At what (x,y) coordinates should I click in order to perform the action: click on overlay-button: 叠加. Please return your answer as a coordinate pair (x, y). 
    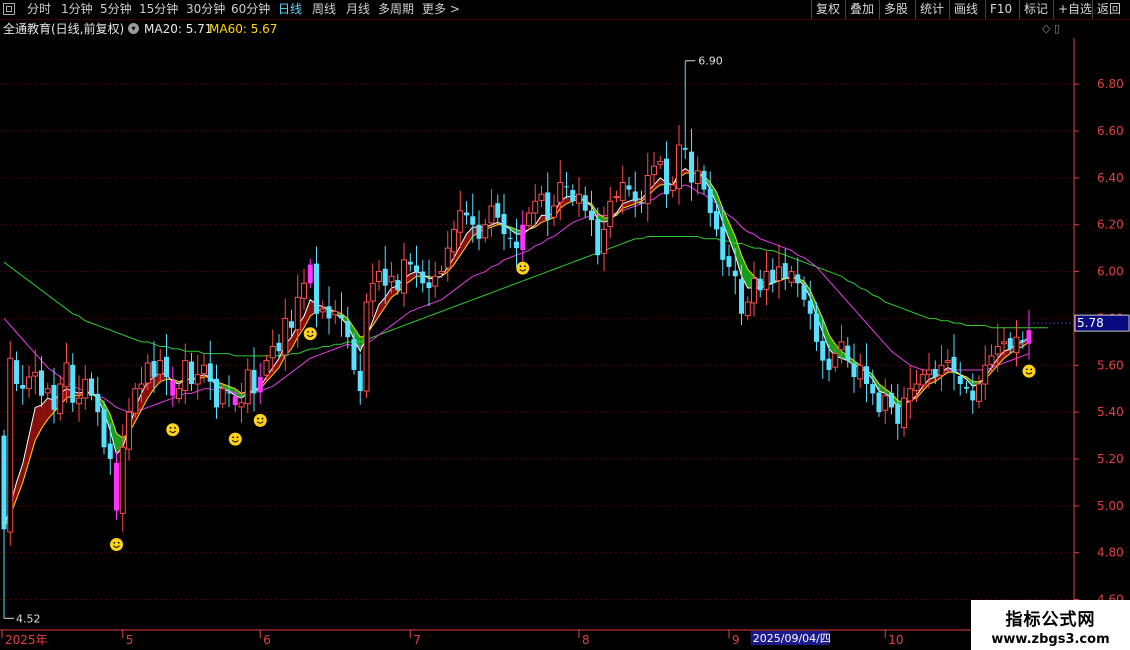
    Looking at the image, I should click on (861, 9).